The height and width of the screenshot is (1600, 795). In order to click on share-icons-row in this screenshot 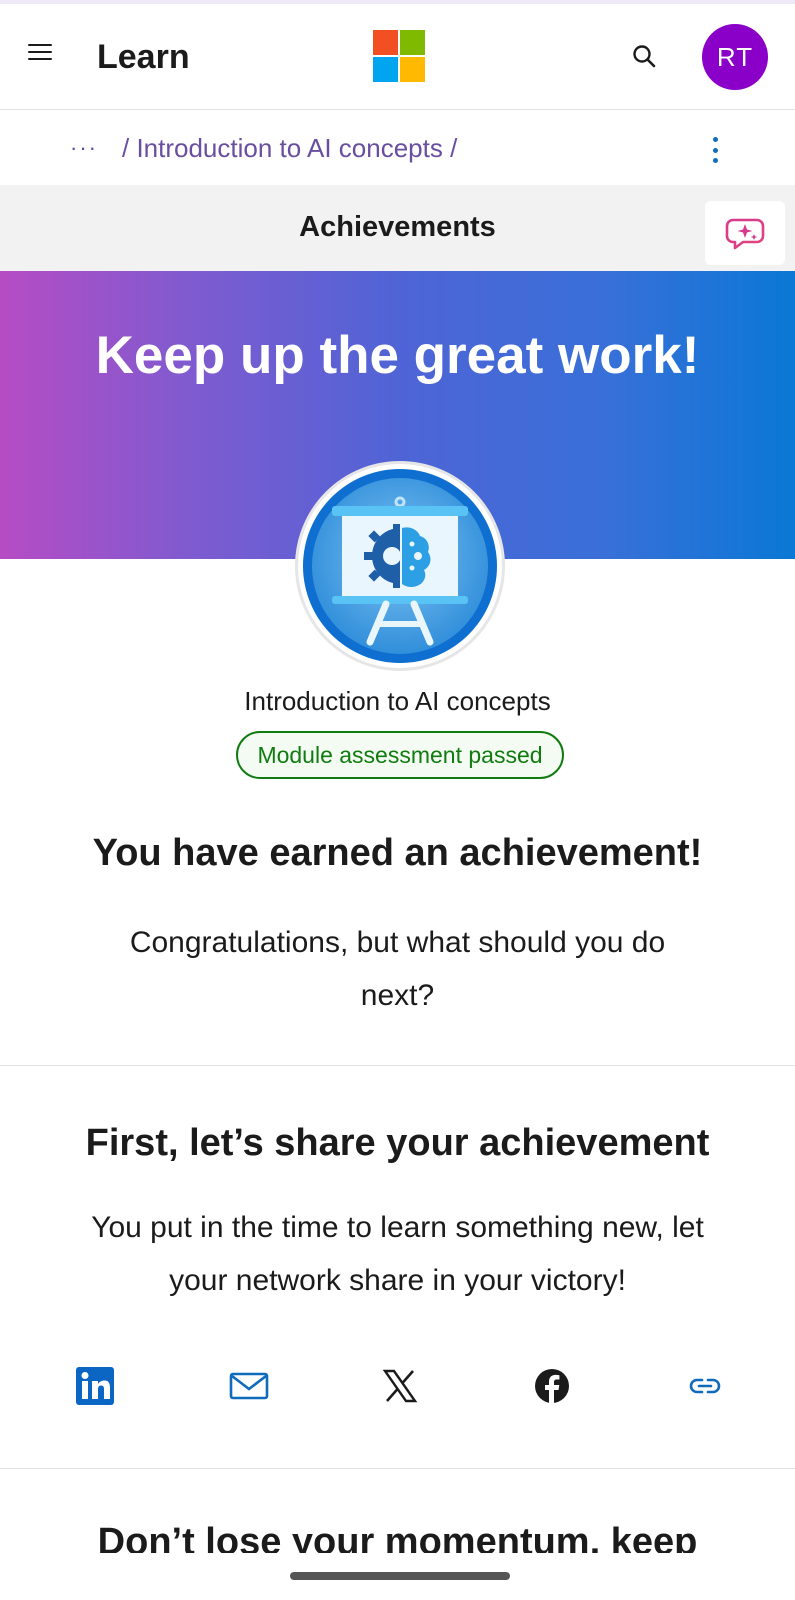, I will do `click(397, 1386)`.